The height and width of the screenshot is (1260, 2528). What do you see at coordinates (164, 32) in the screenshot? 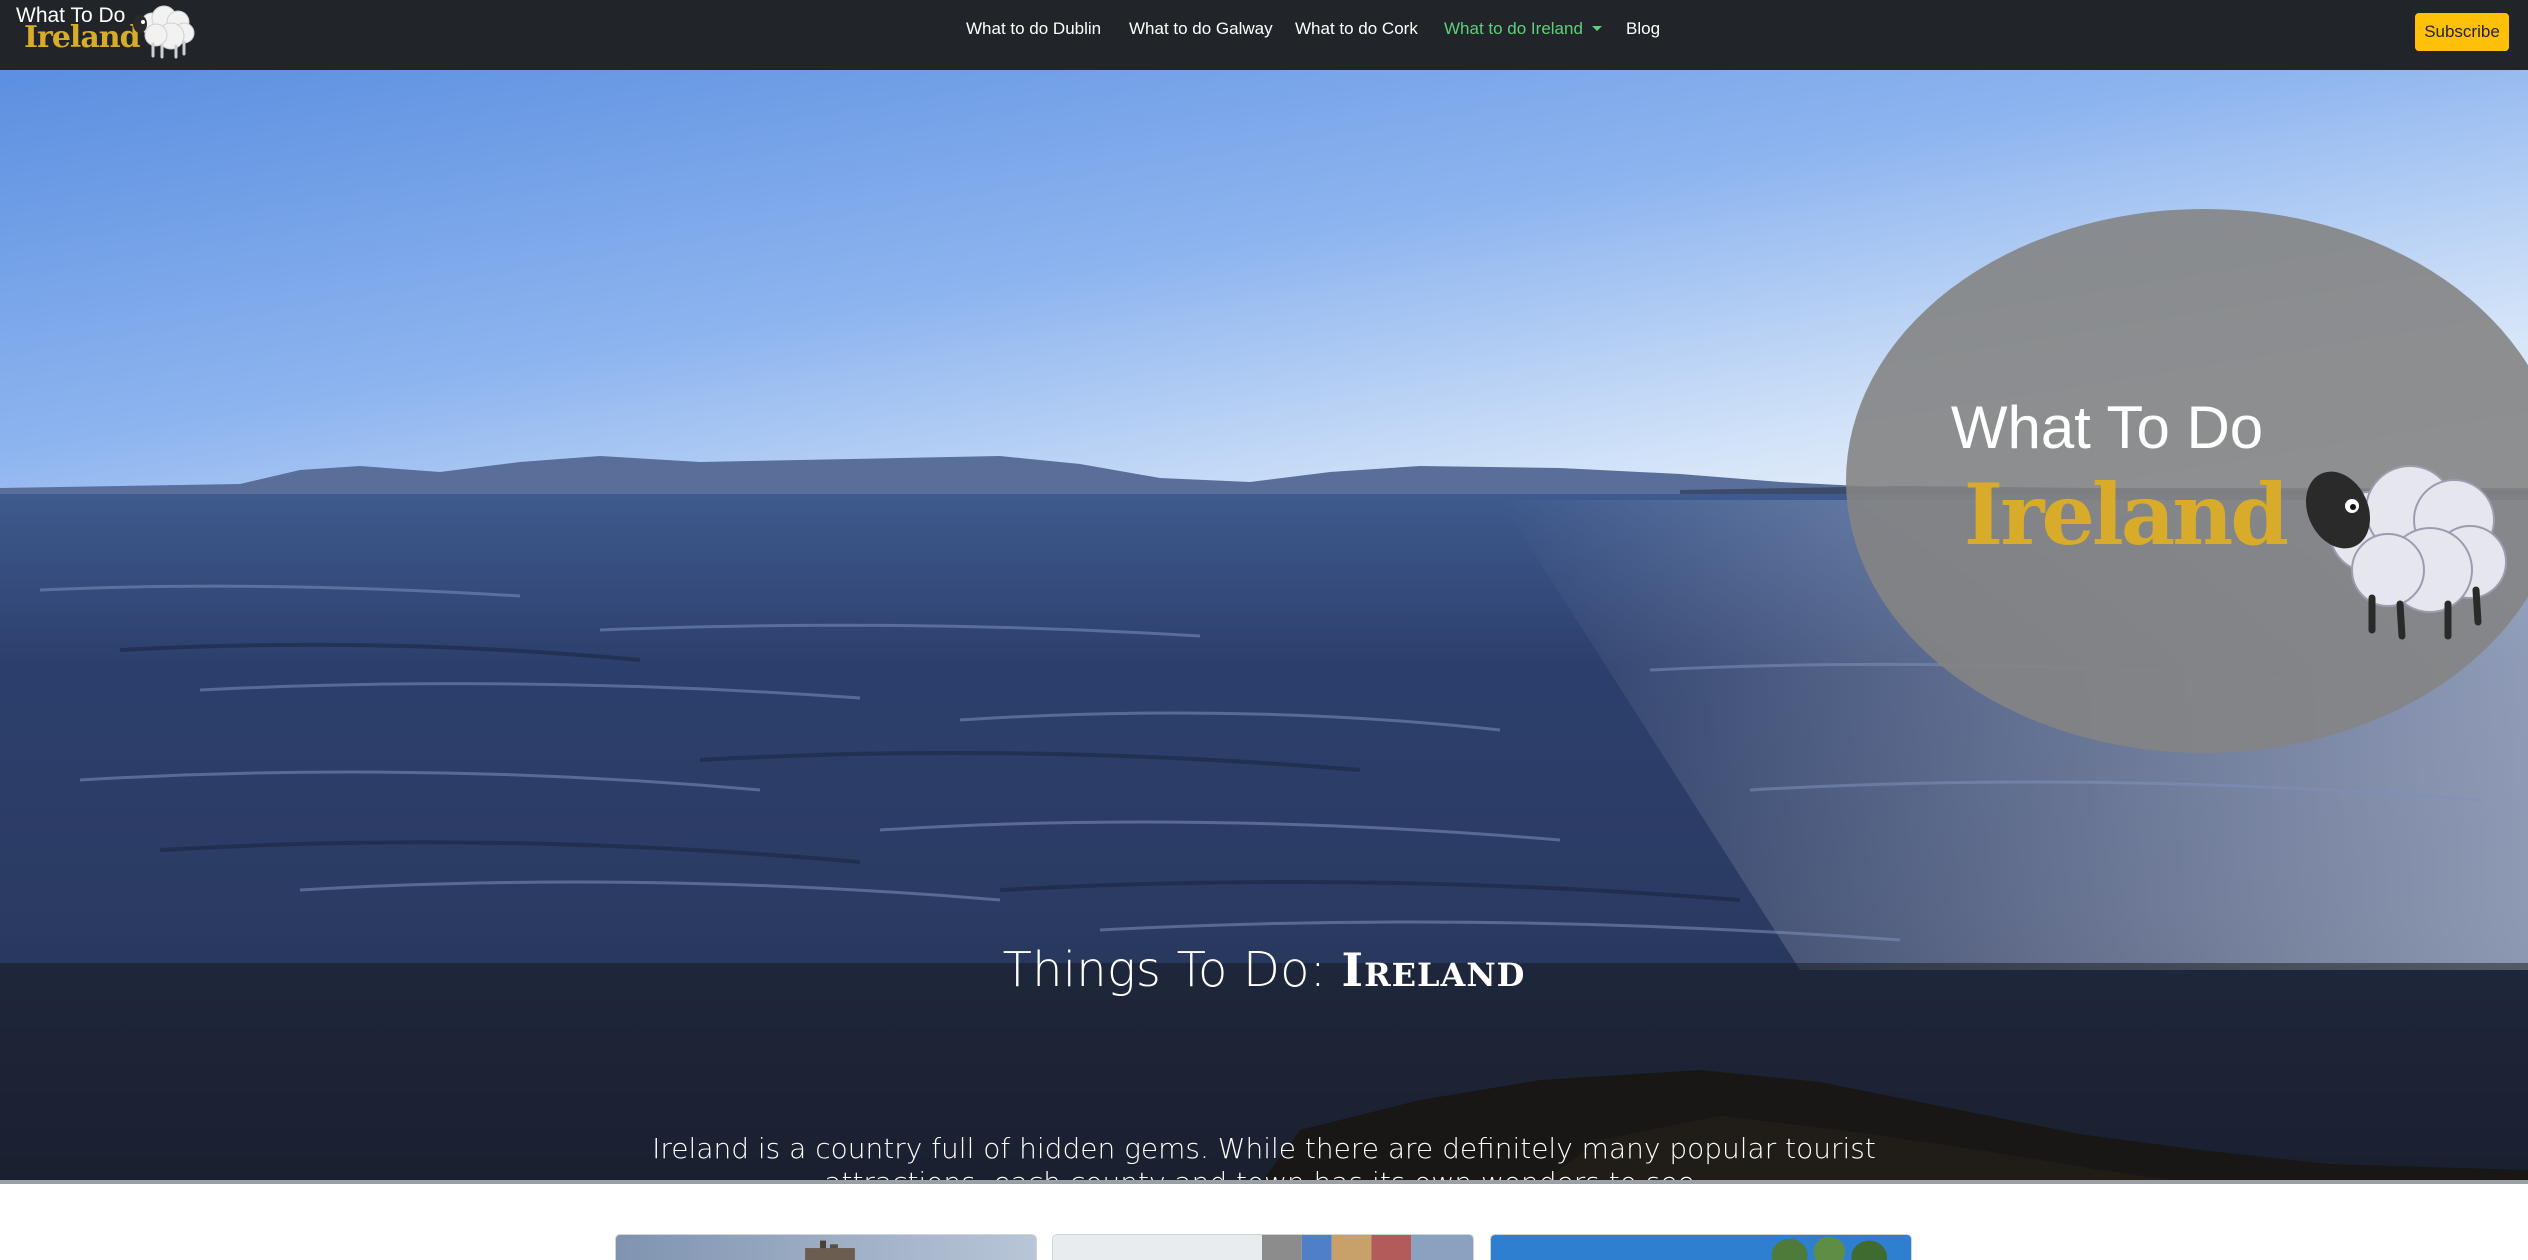
I see `sheep-icon` at bounding box center [164, 32].